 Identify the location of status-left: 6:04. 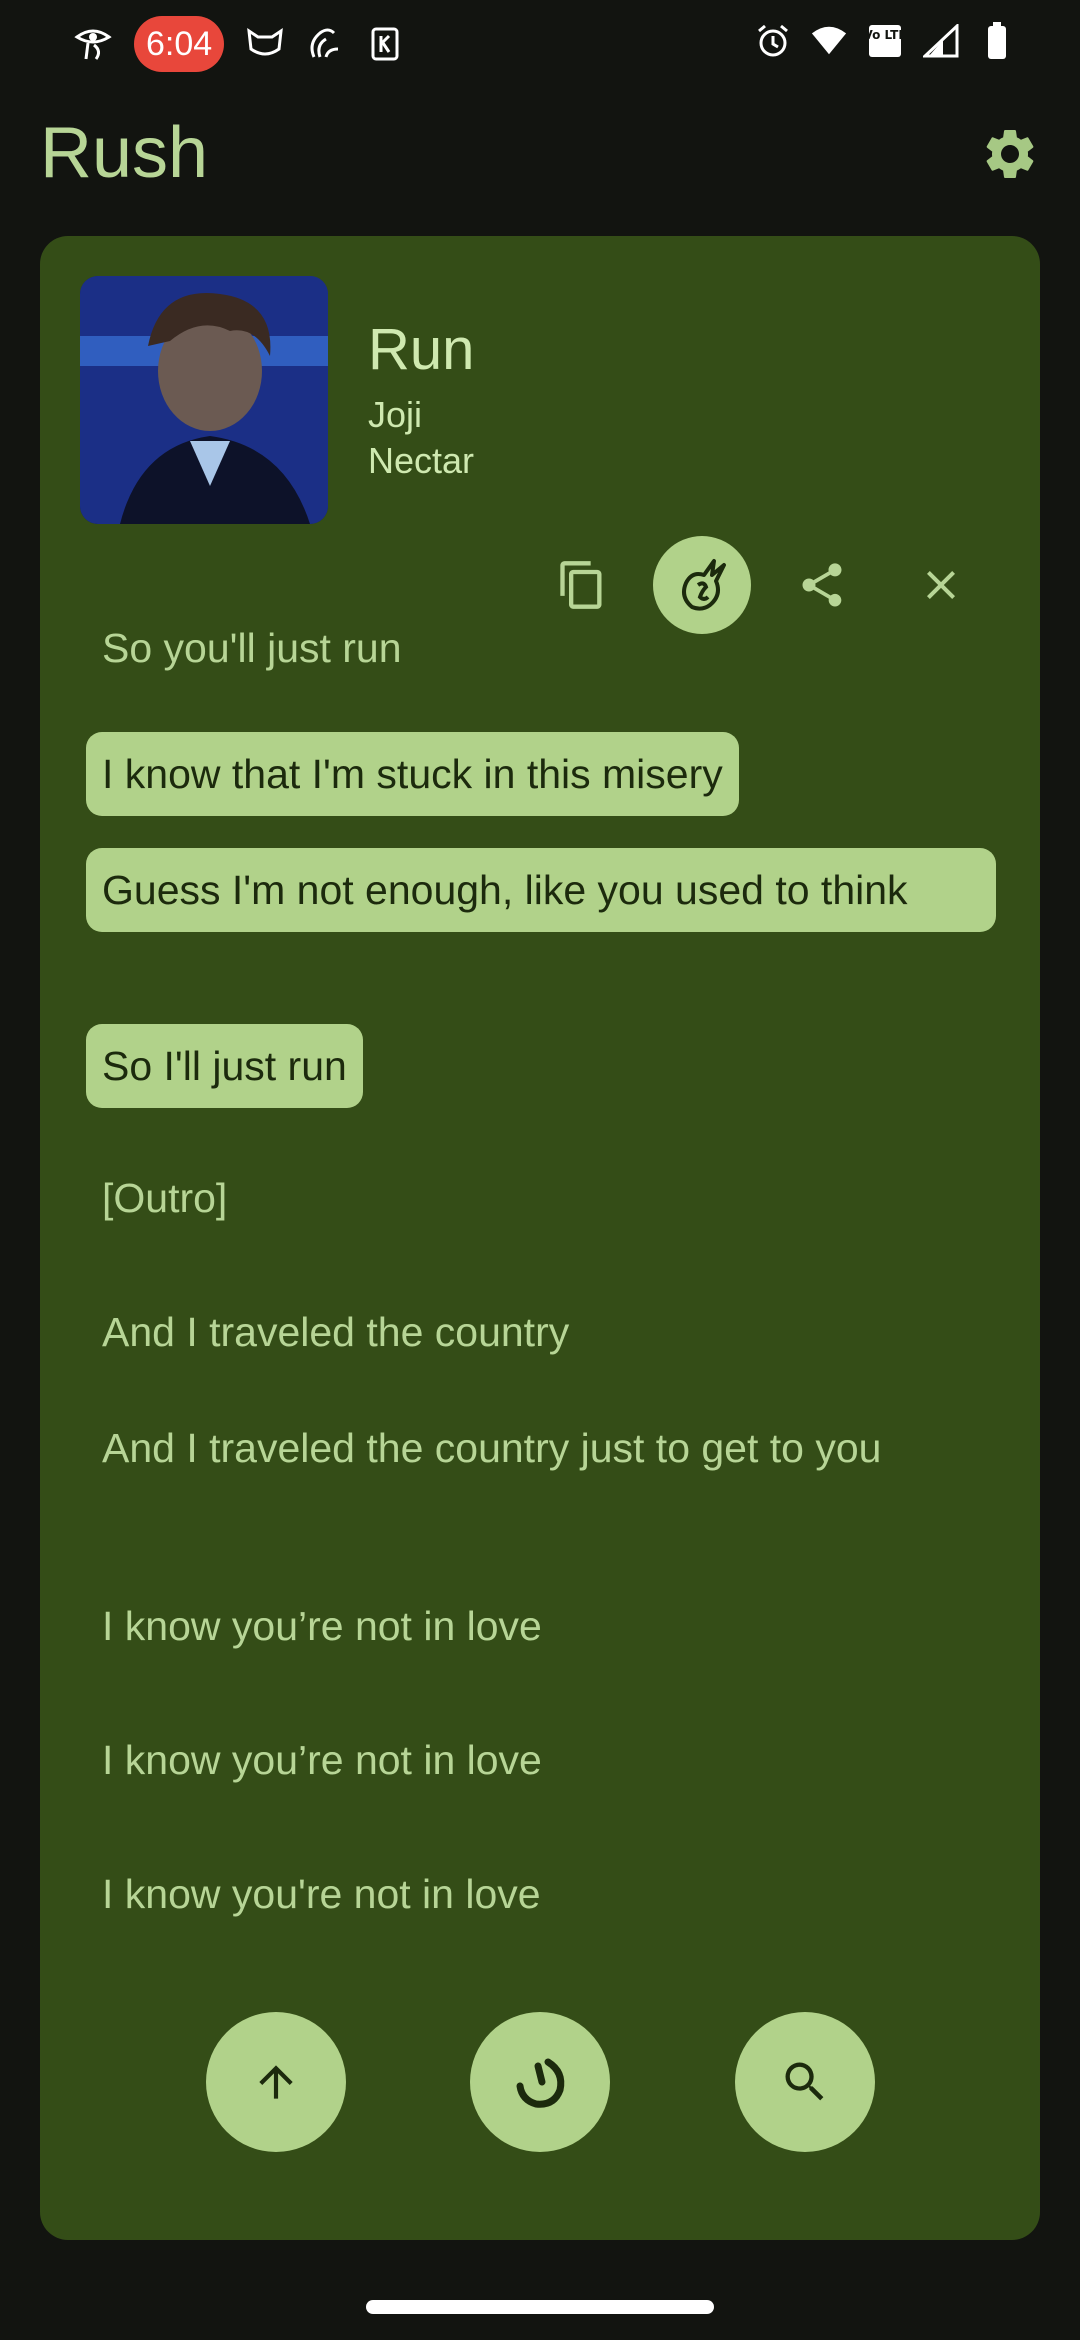
(239, 44).